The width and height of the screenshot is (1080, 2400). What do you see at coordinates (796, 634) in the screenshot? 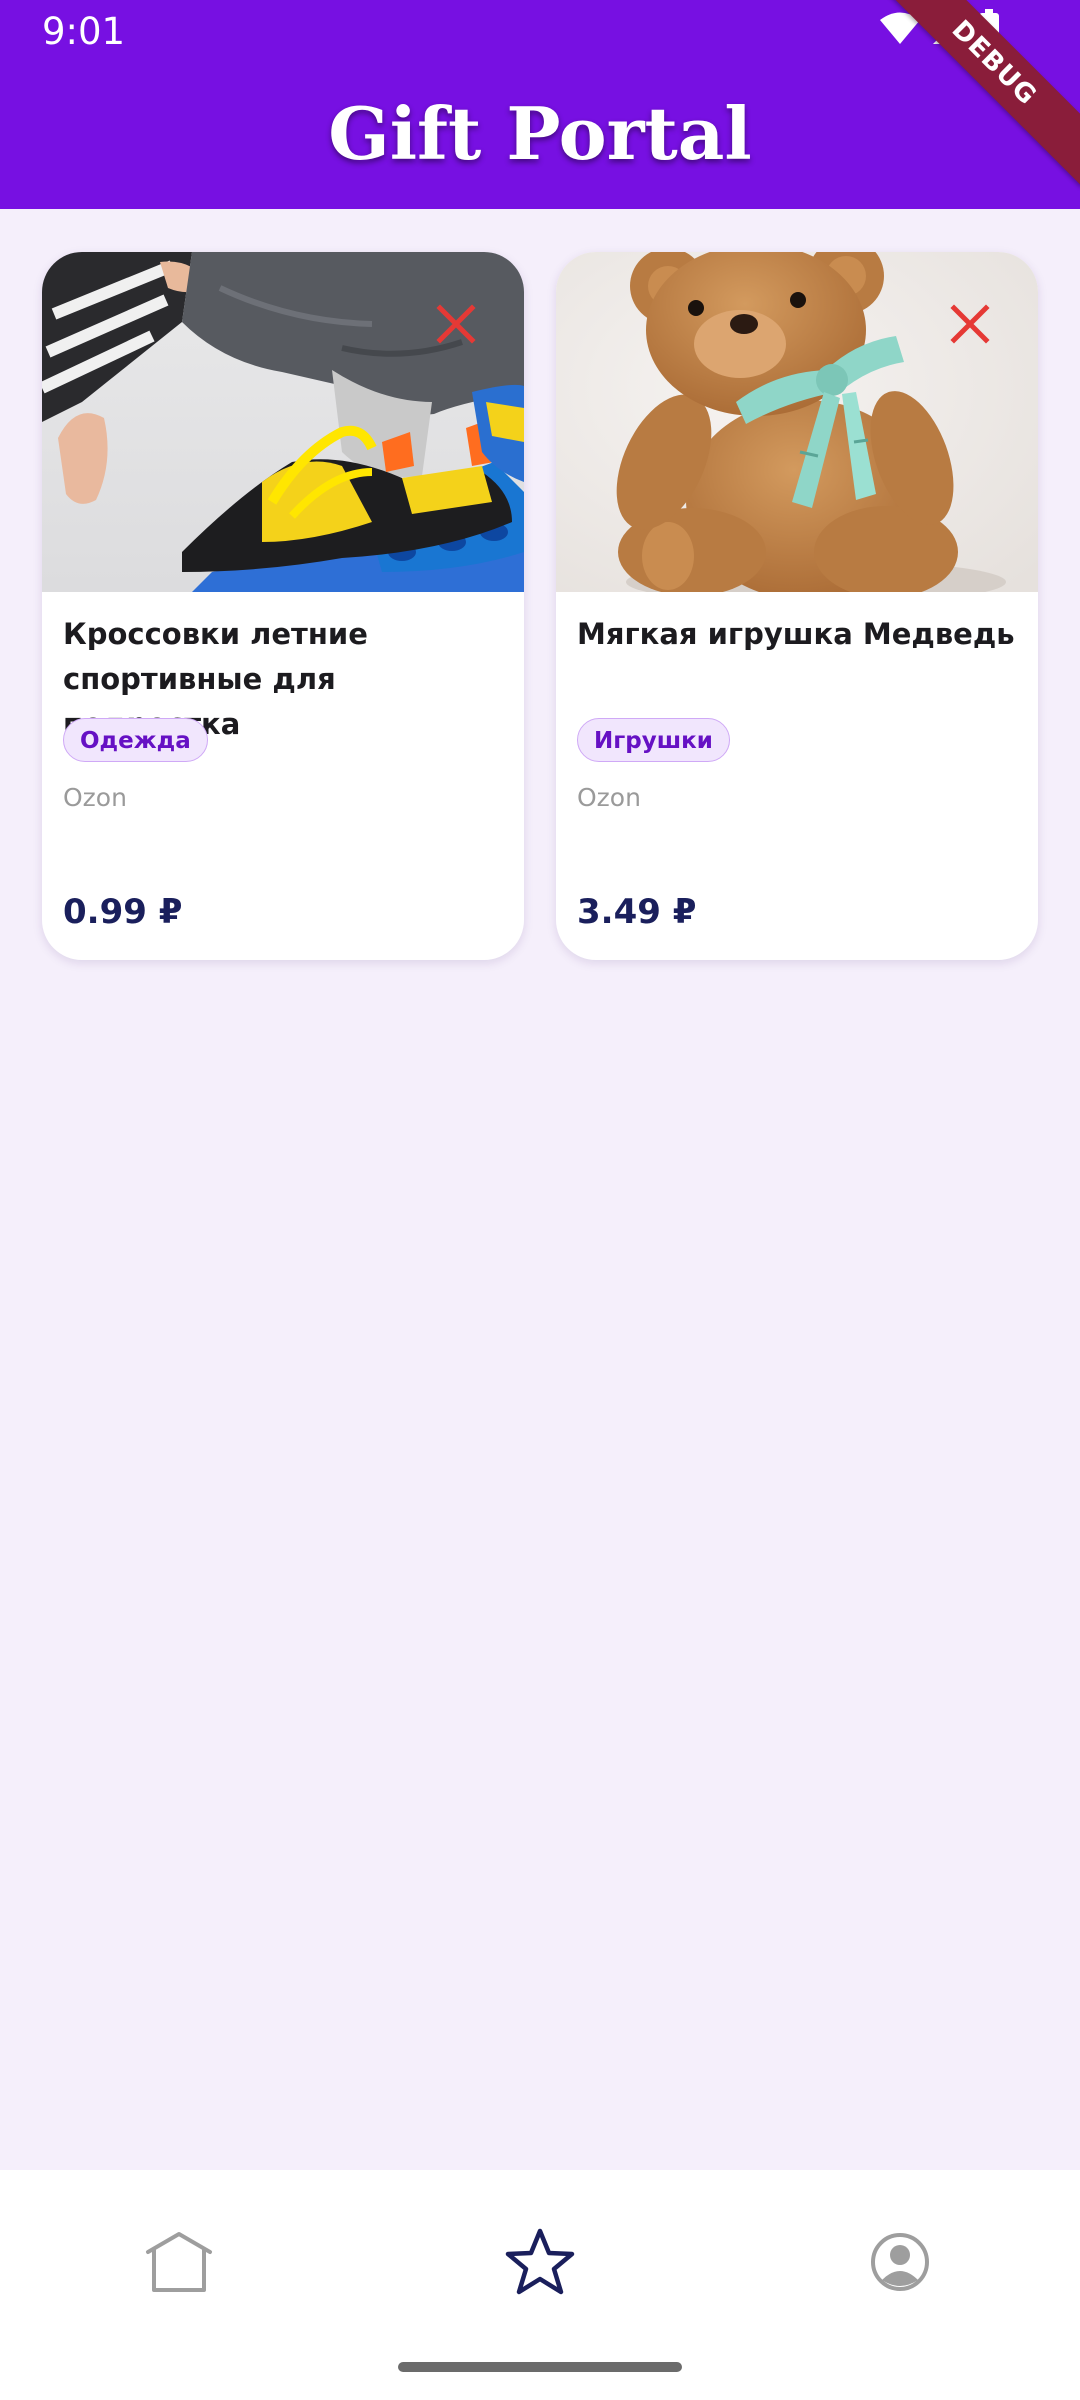
I see `gift-title: Мягкая игрушка Медведь` at bounding box center [796, 634].